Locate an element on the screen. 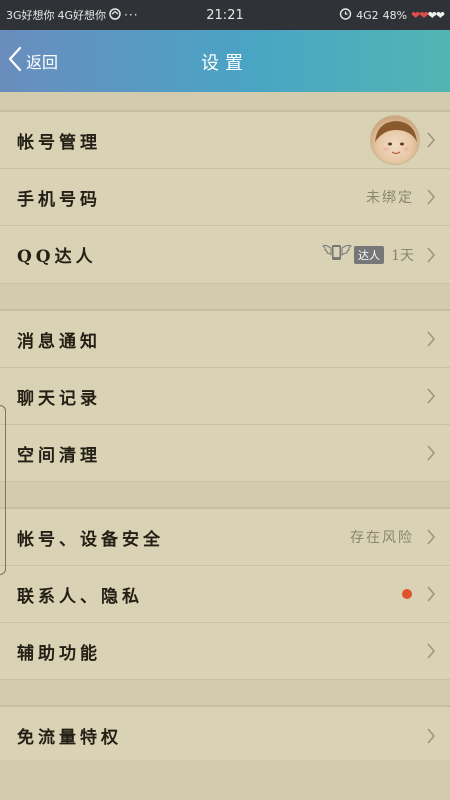 The width and height of the screenshot is (450, 800). carrier-2: 4G好想你 is located at coordinates (82, 15).